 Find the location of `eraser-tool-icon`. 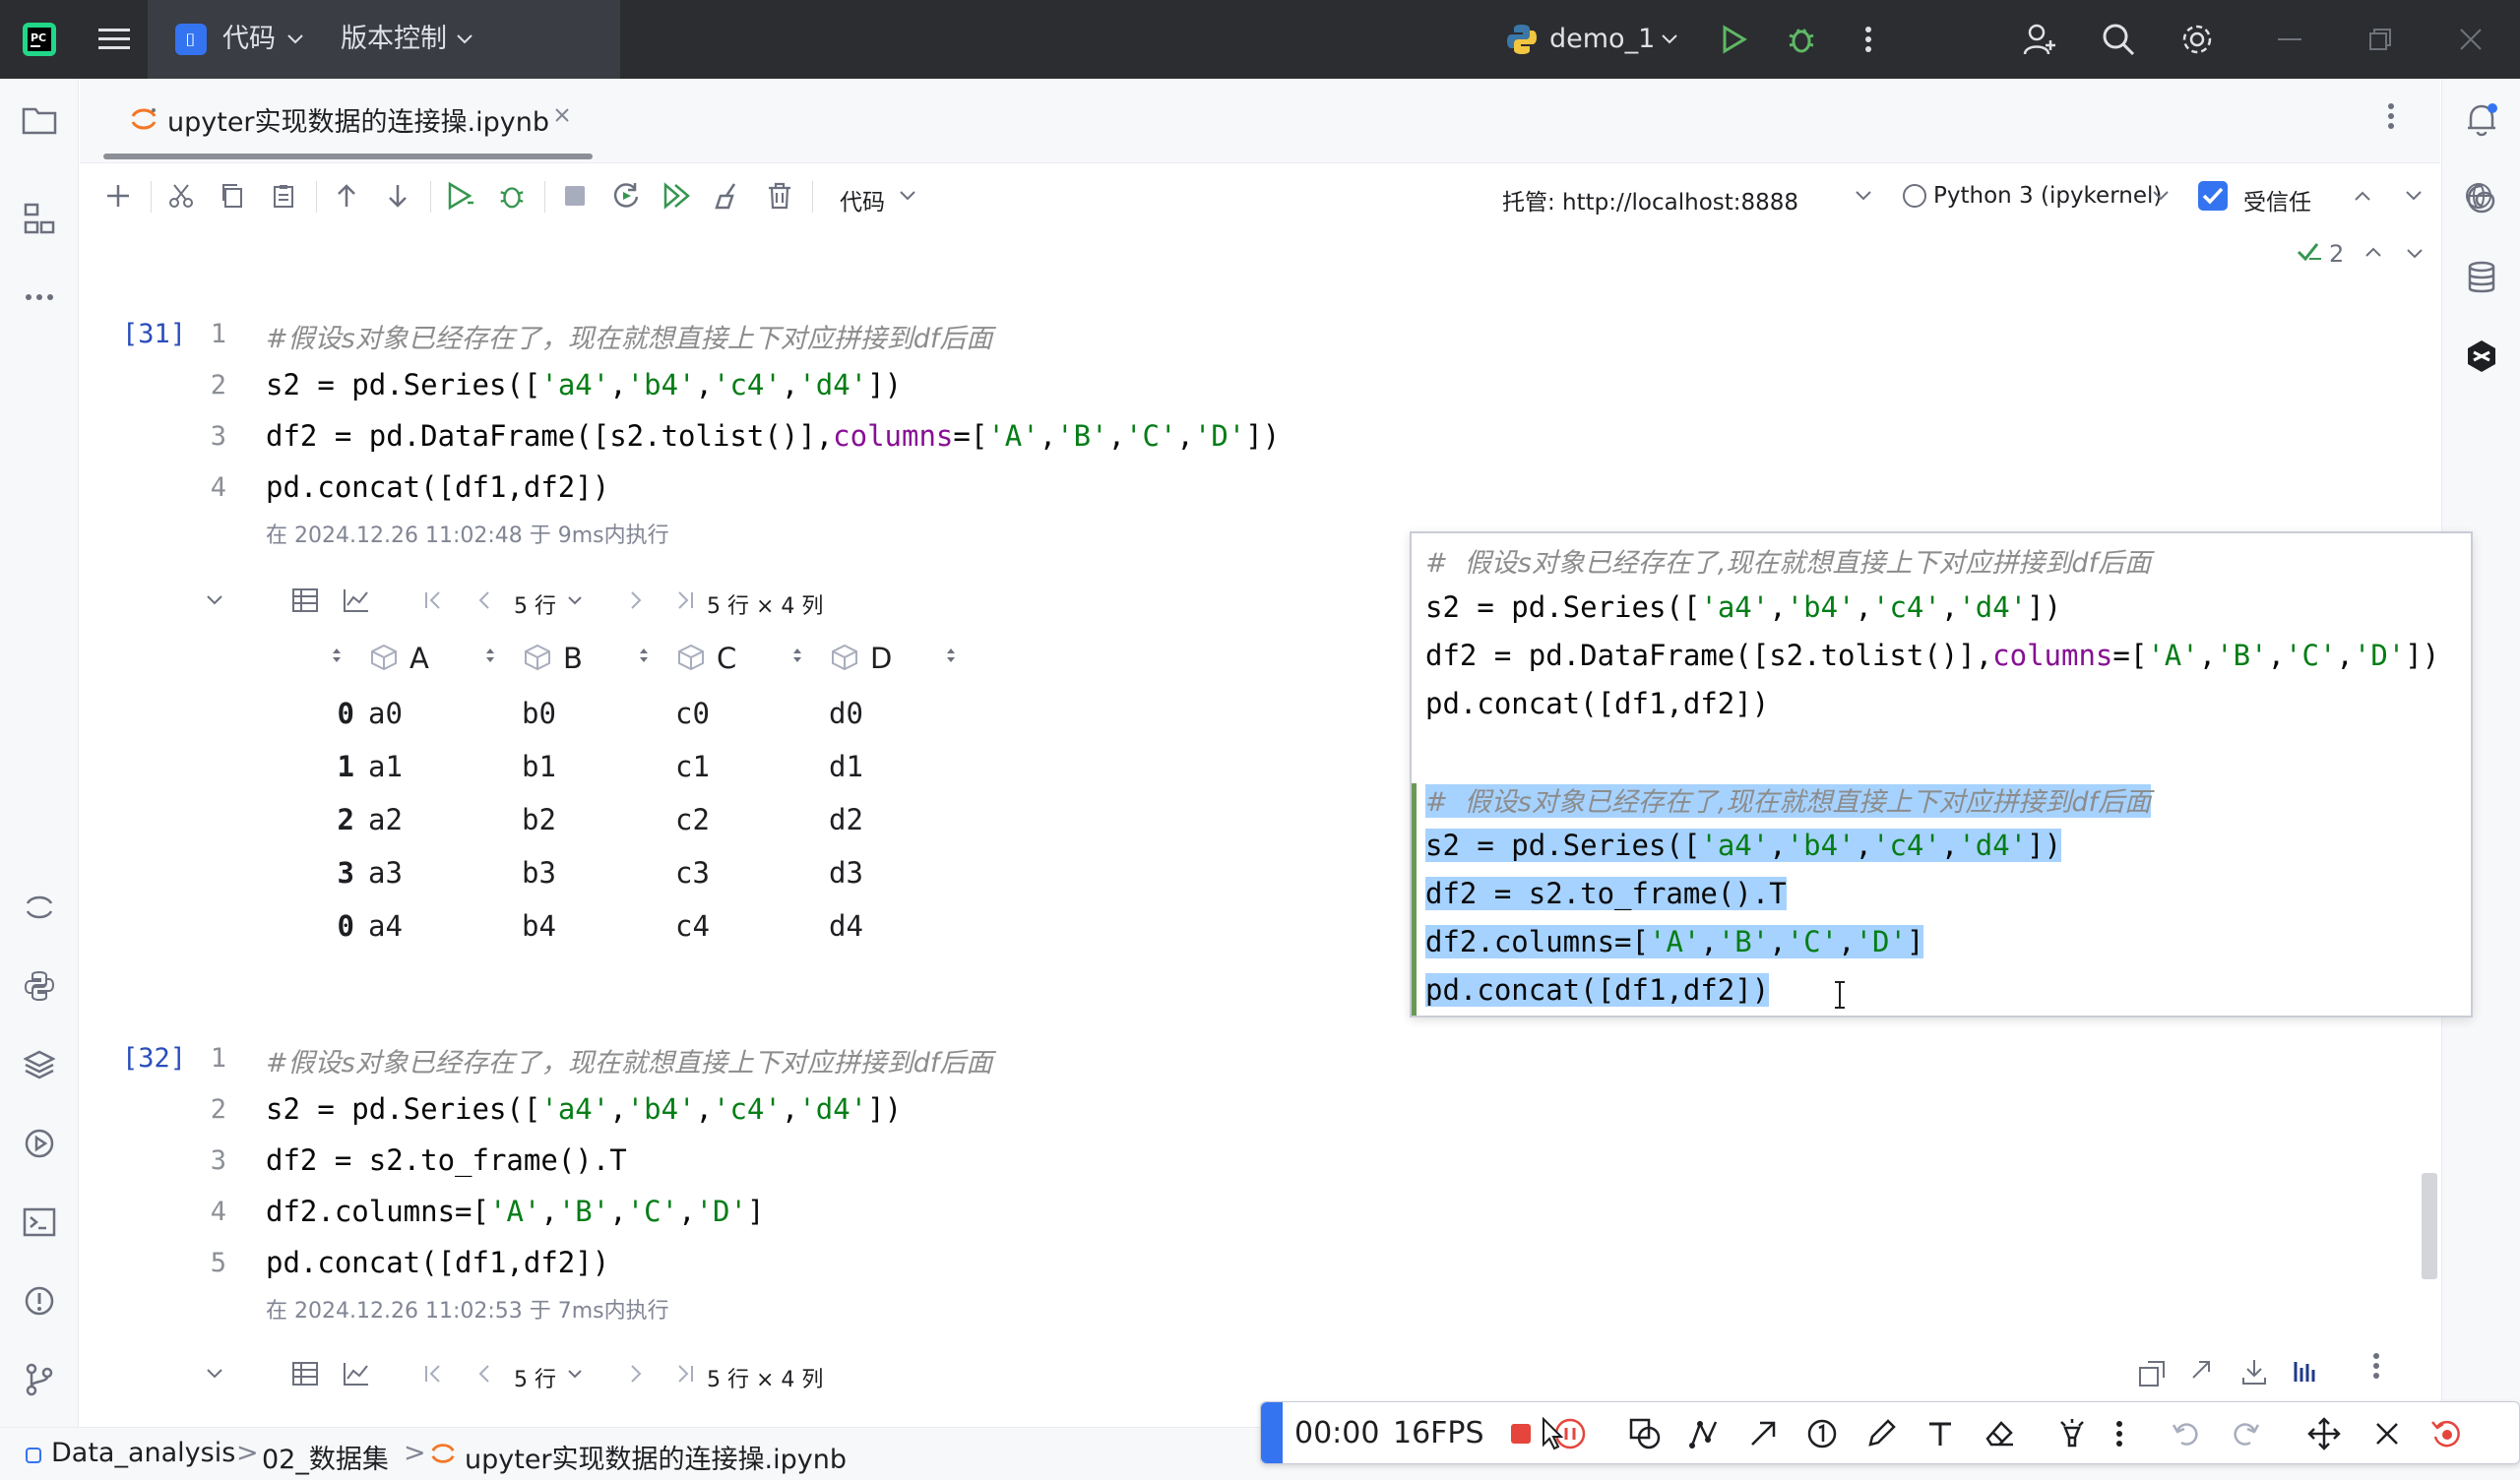

eraser-tool-icon is located at coordinates (1999, 1433).